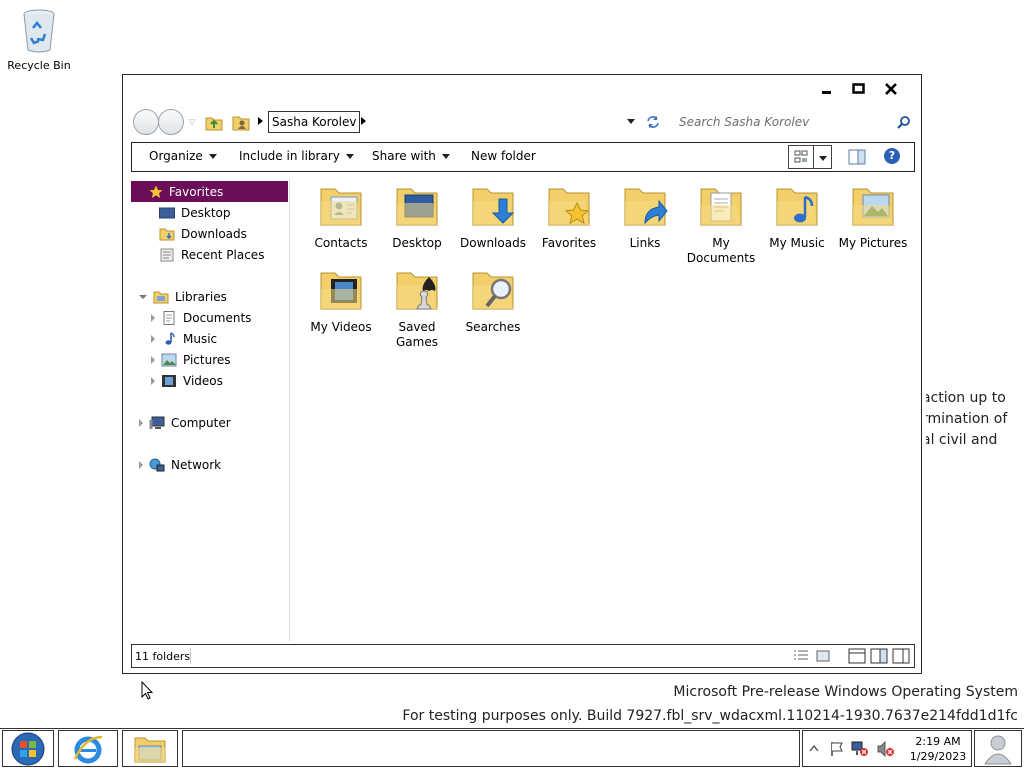 This screenshot has width=1024, height=768. Describe the element at coordinates (314, 122) in the screenshot. I see `breadcrumb-sasha-korolev: Sasha Korolev` at that location.